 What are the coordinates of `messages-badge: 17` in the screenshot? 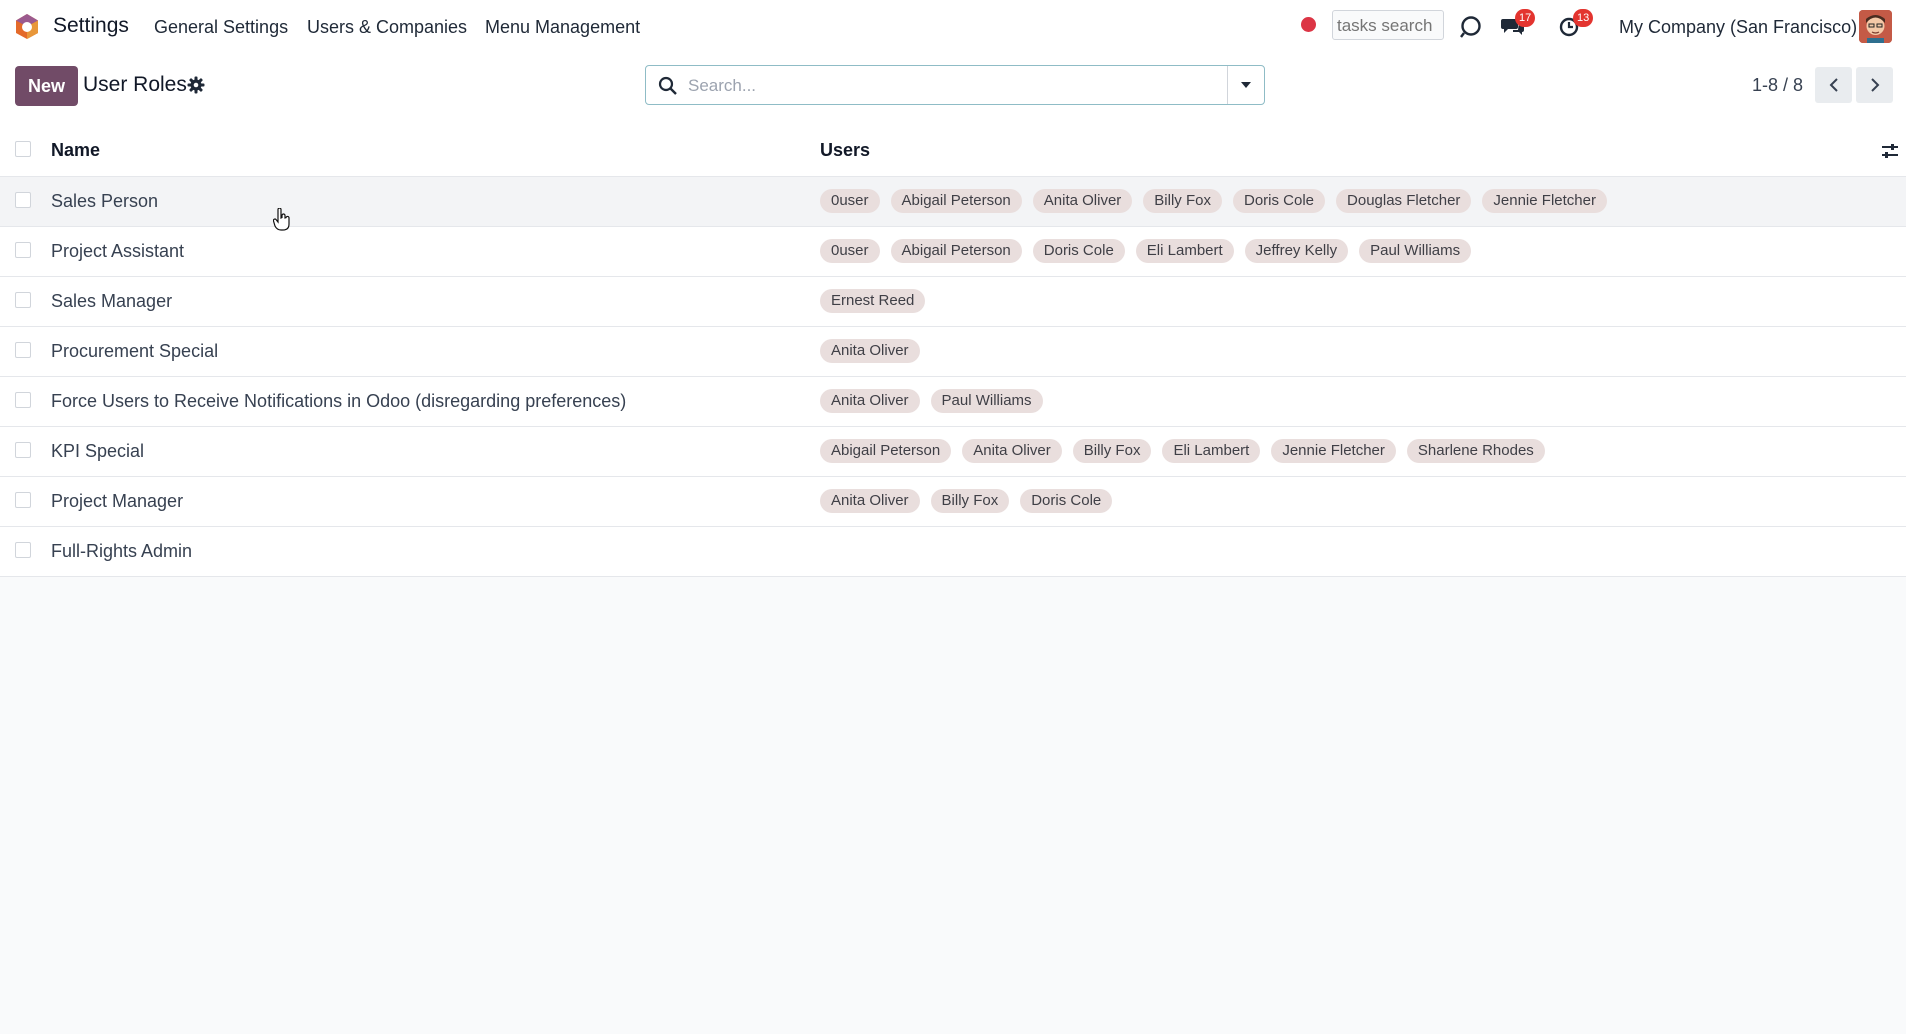 It's located at (1525, 18).